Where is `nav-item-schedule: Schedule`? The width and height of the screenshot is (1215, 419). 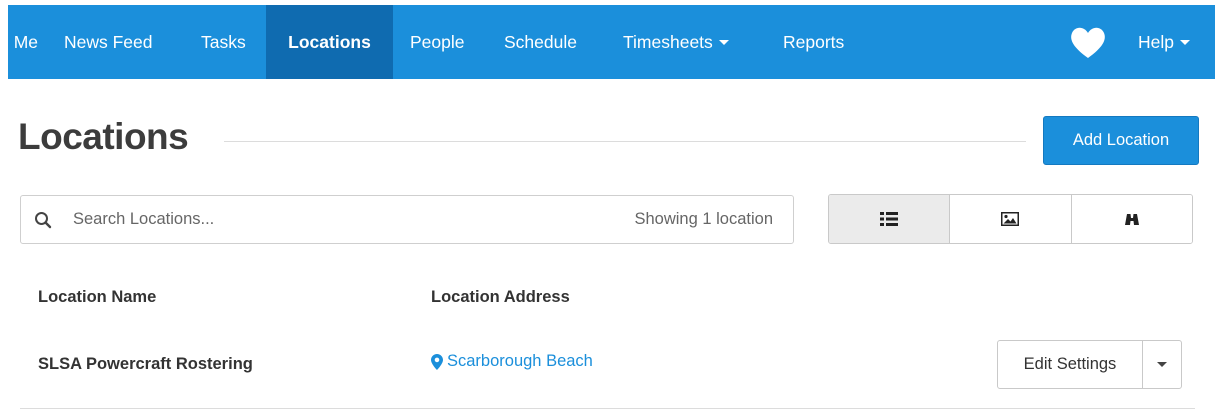 nav-item-schedule: Schedule is located at coordinates (540, 42).